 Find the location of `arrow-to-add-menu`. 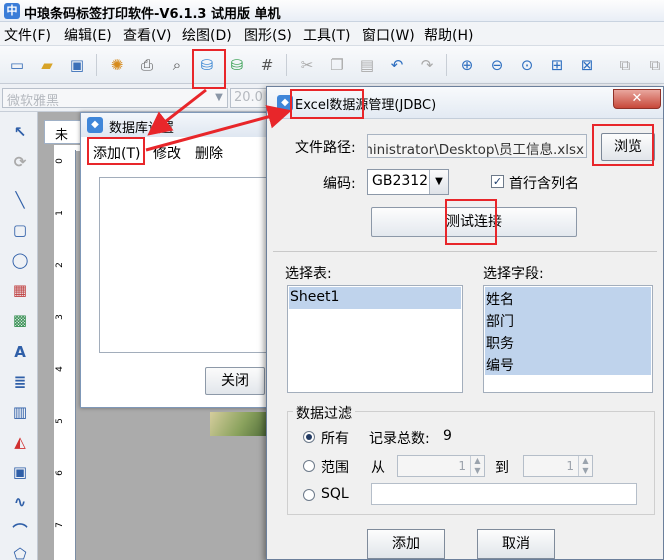

arrow-to-add-menu is located at coordinates (177, 112).